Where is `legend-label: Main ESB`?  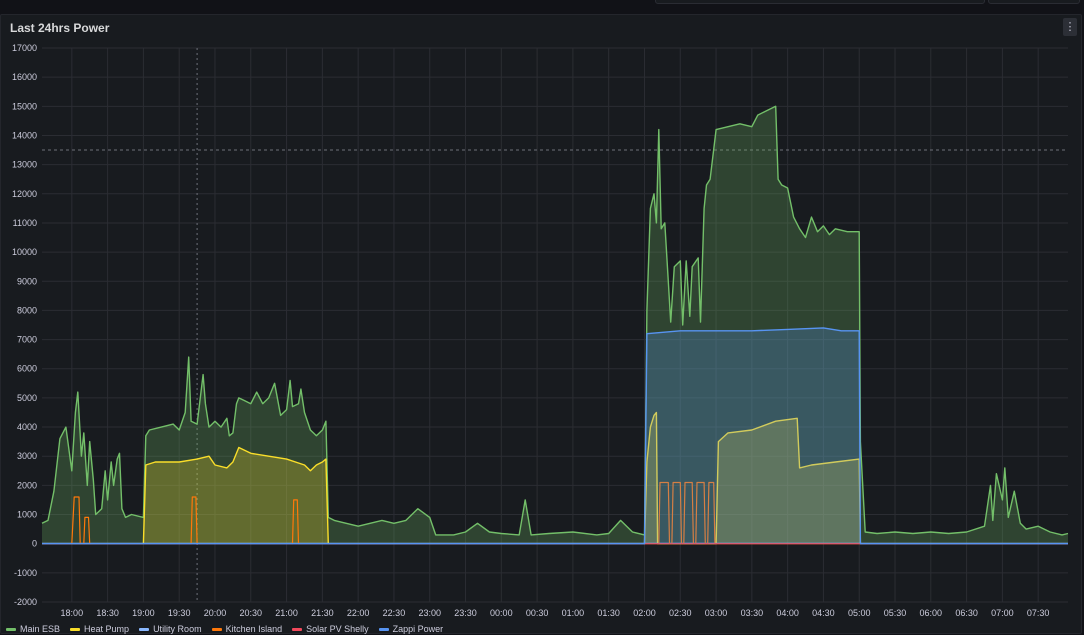
legend-label: Main ESB is located at coordinates (40, 629).